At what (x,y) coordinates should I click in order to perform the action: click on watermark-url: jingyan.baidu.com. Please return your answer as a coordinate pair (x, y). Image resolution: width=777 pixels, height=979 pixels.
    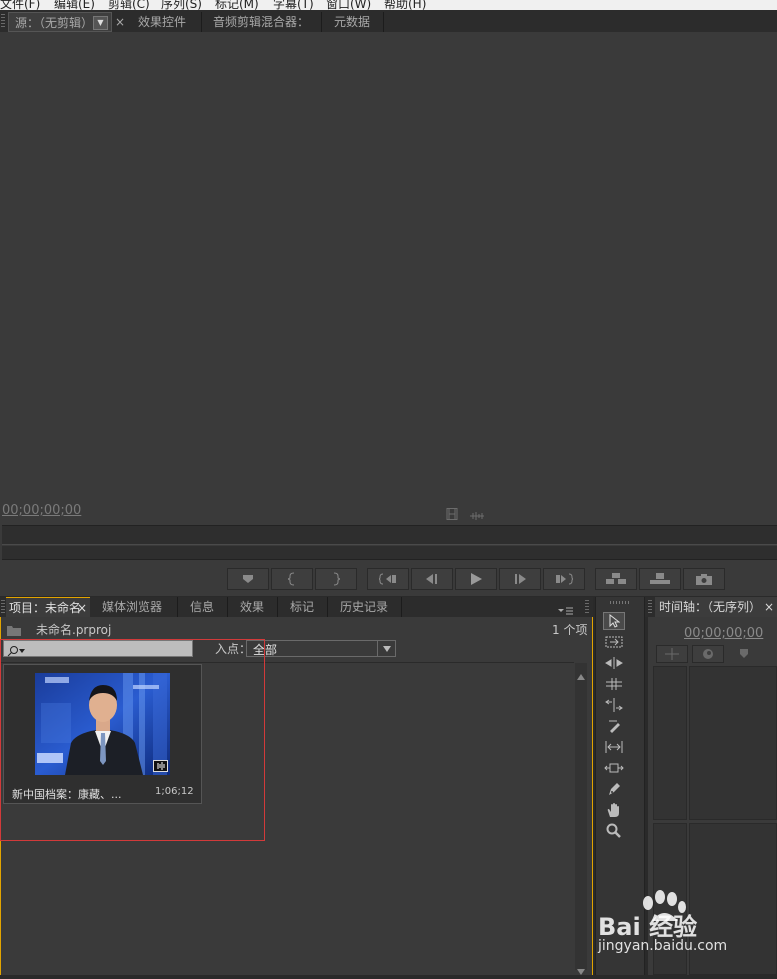
    Looking at the image, I should click on (663, 946).